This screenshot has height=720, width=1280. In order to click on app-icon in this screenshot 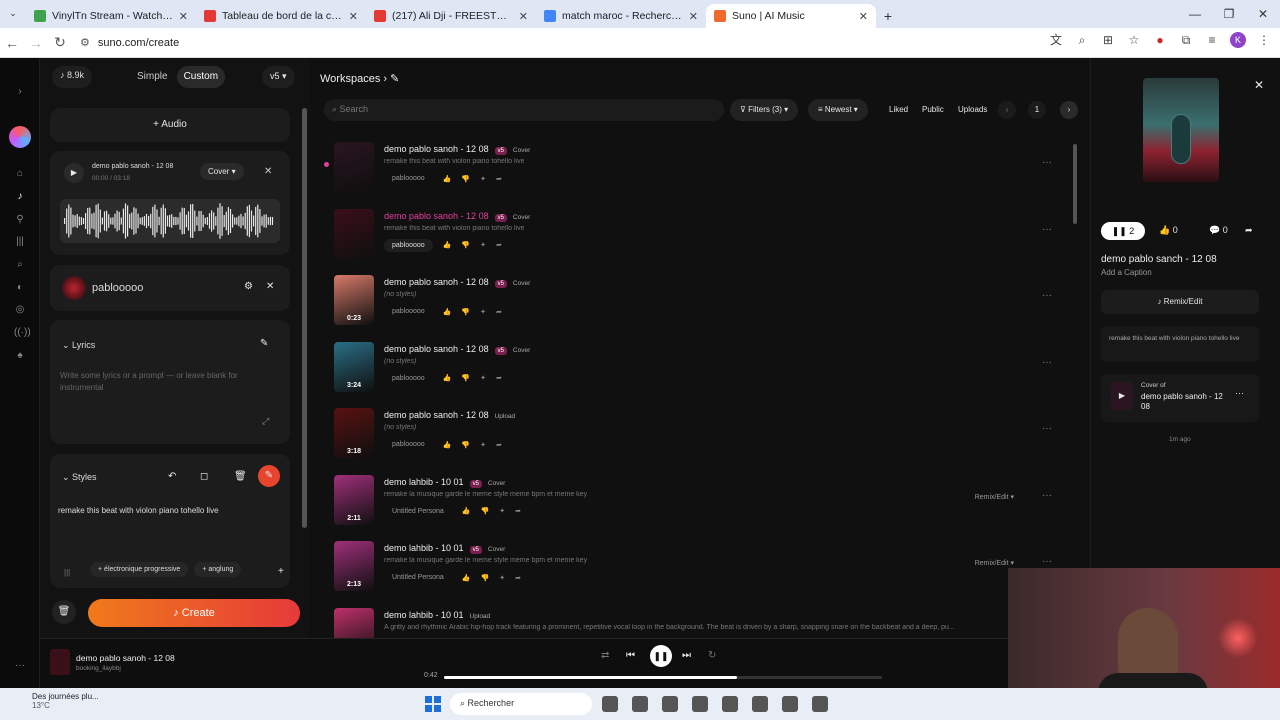, I will do `click(670, 704)`.